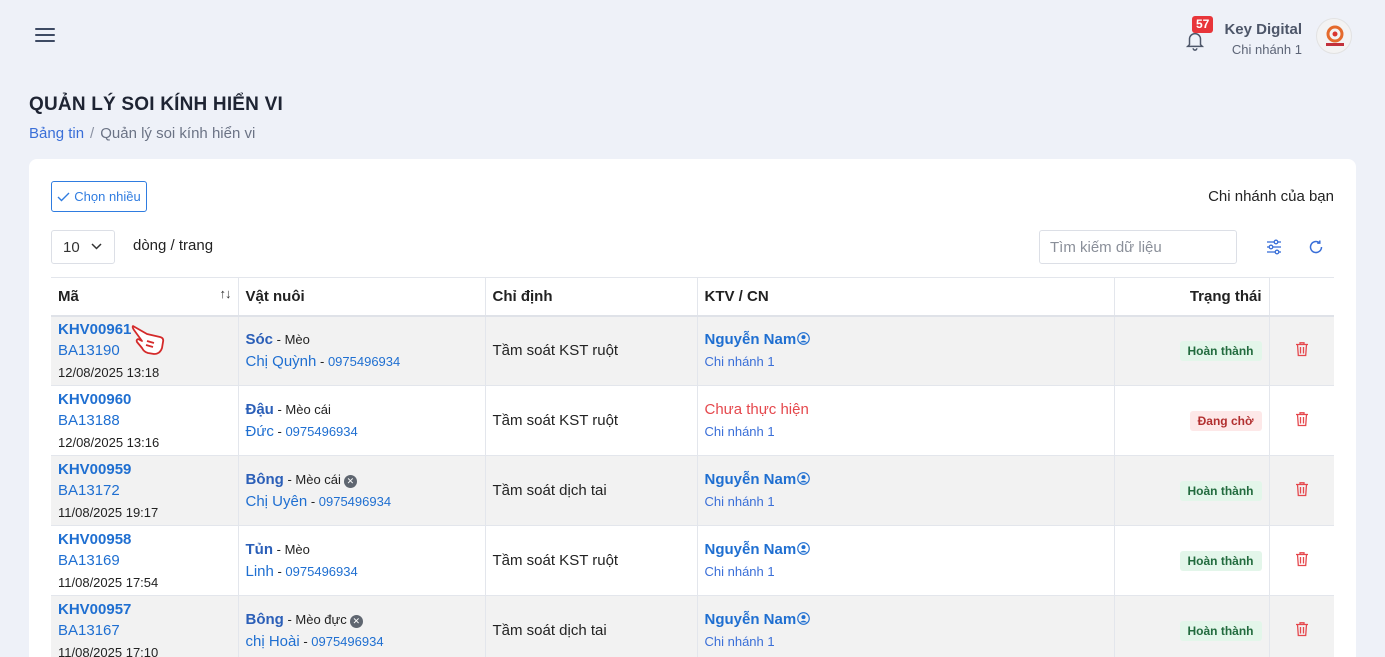 The height and width of the screenshot is (657, 1385). What do you see at coordinates (71, 247) in the screenshot?
I see `page-size-value: 10` at bounding box center [71, 247].